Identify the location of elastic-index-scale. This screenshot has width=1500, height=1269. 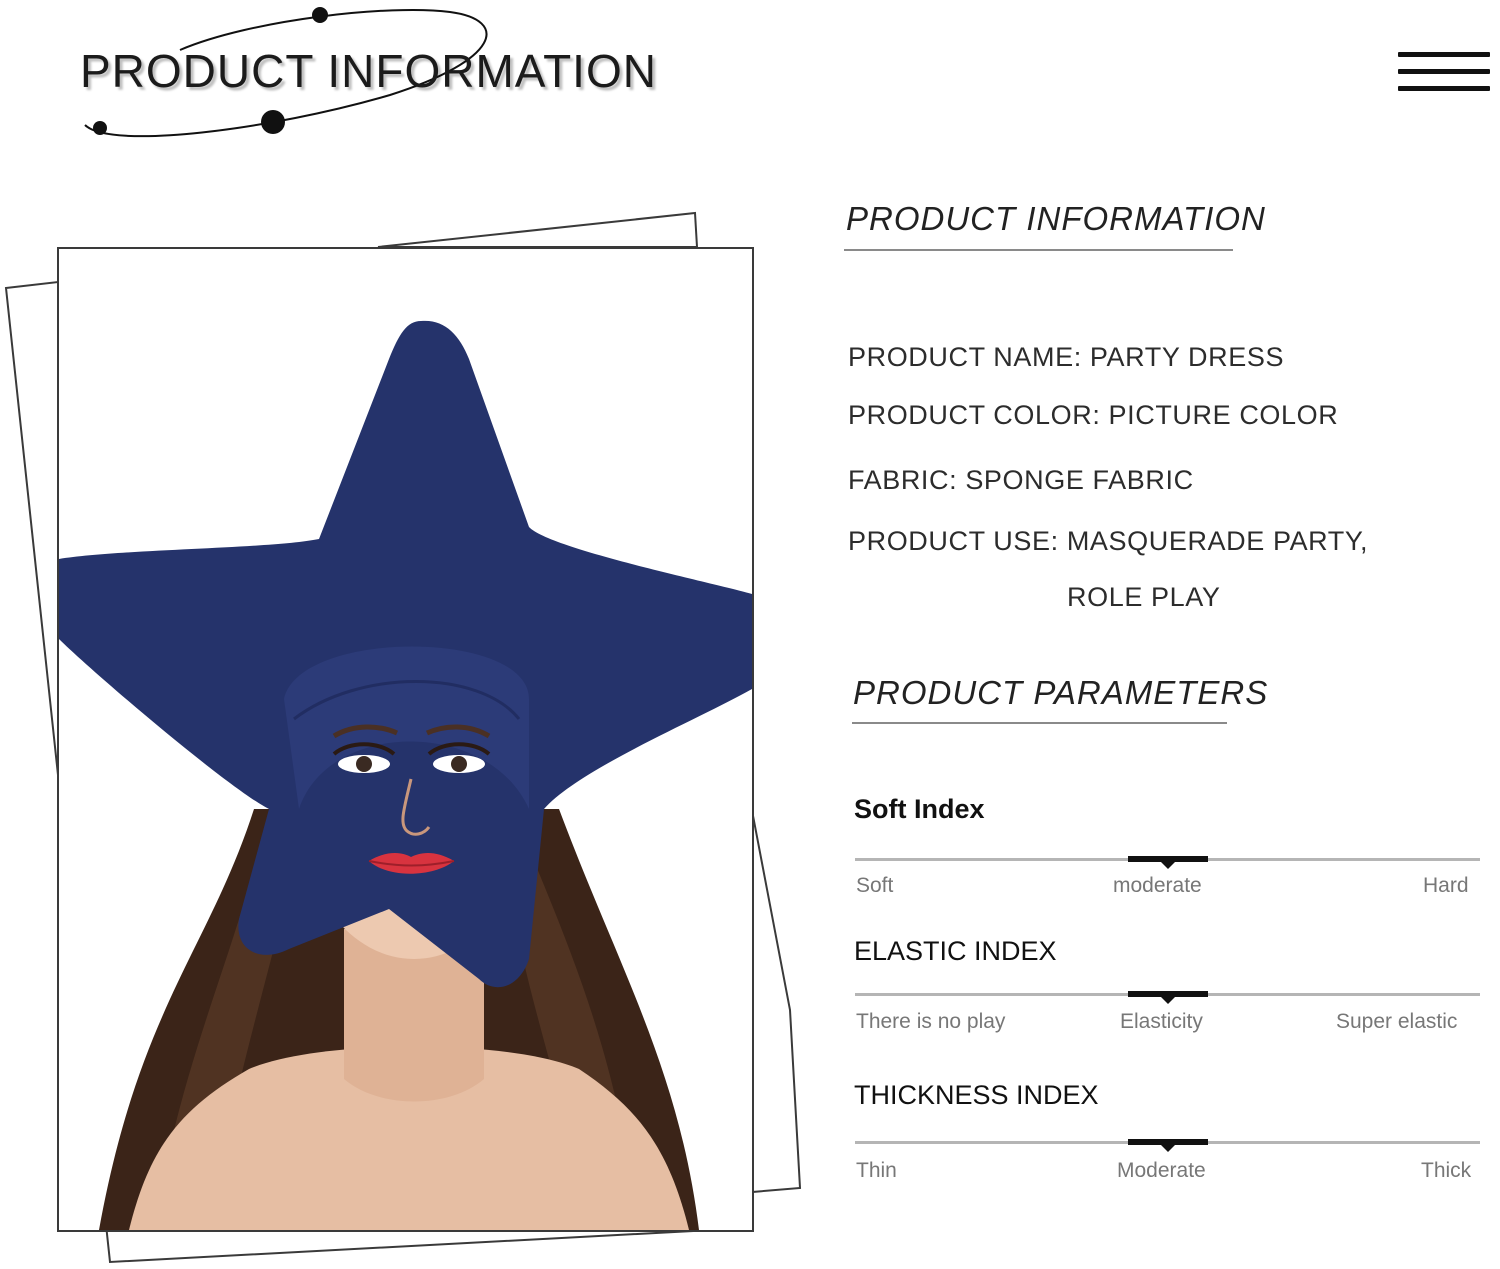
(1167, 997).